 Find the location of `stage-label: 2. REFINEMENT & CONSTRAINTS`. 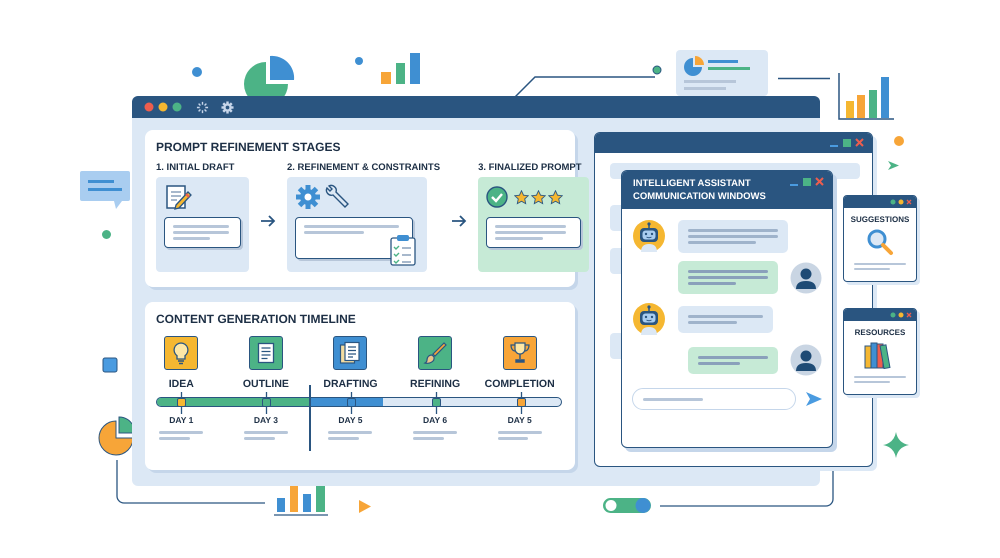

stage-label: 2. REFINEMENT & CONSTRAINTS is located at coordinates (363, 167).